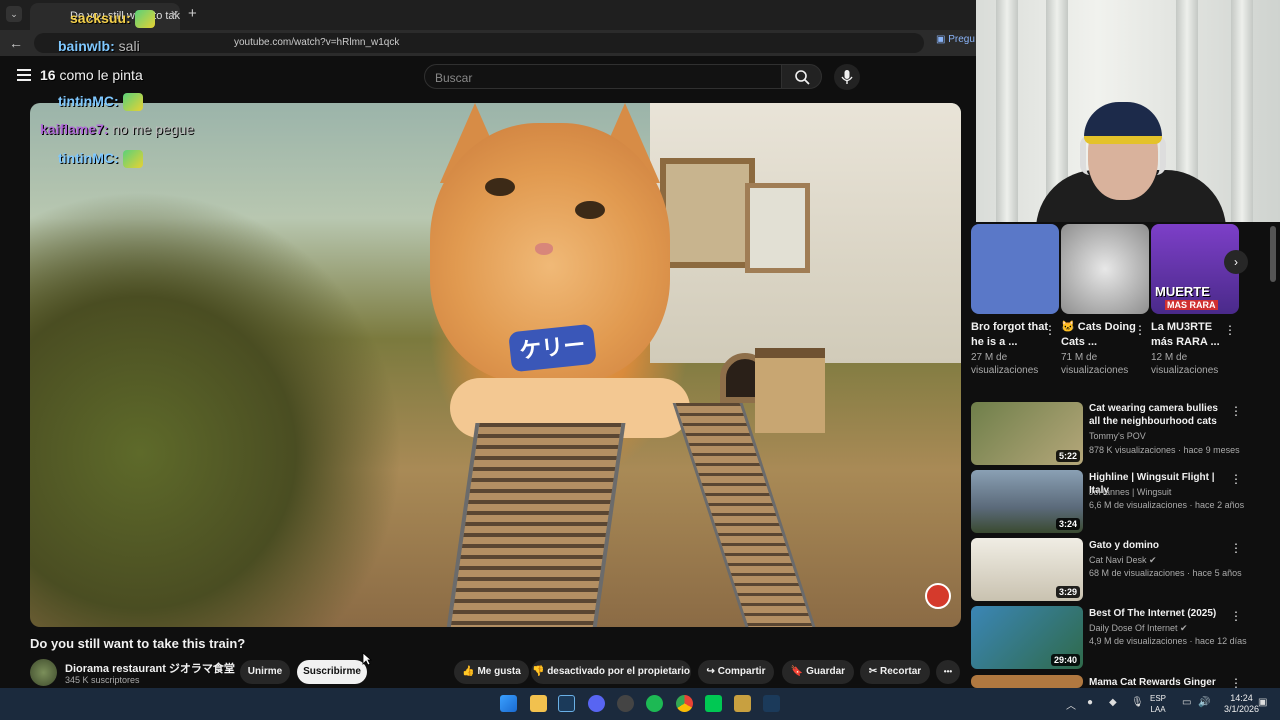 This screenshot has height=720, width=1280. What do you see at coordinates (710, 671) in the screenshot?
I see `share-icon: ↪` at bounding box center [710, 671].